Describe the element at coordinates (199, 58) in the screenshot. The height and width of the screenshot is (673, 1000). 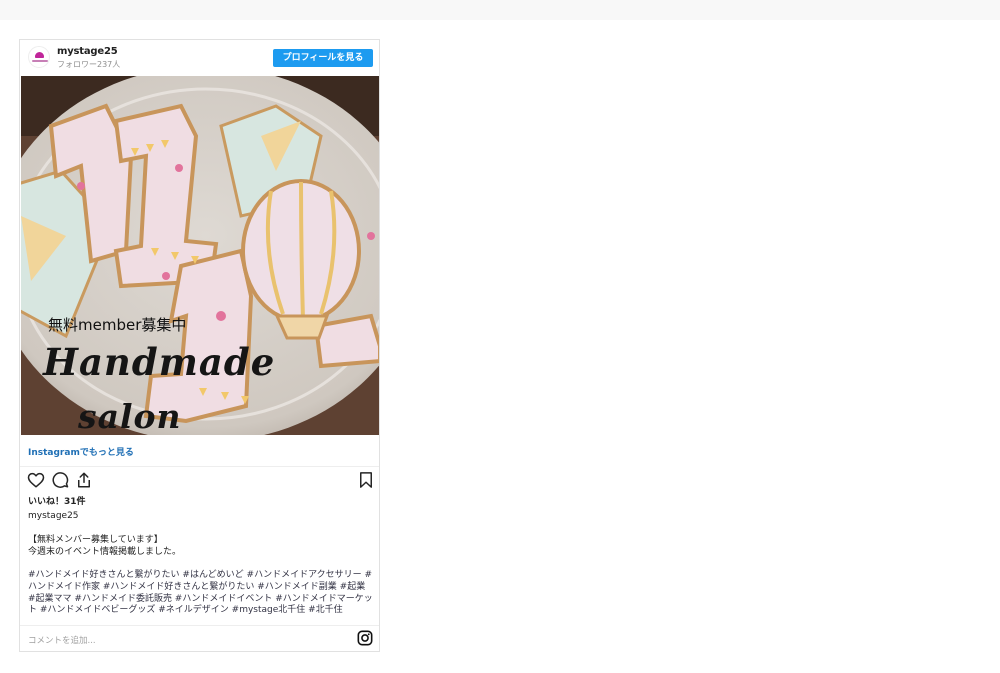
I see `post-header: mystage25 フォロワー237人 プロフィールを見る` at that location.